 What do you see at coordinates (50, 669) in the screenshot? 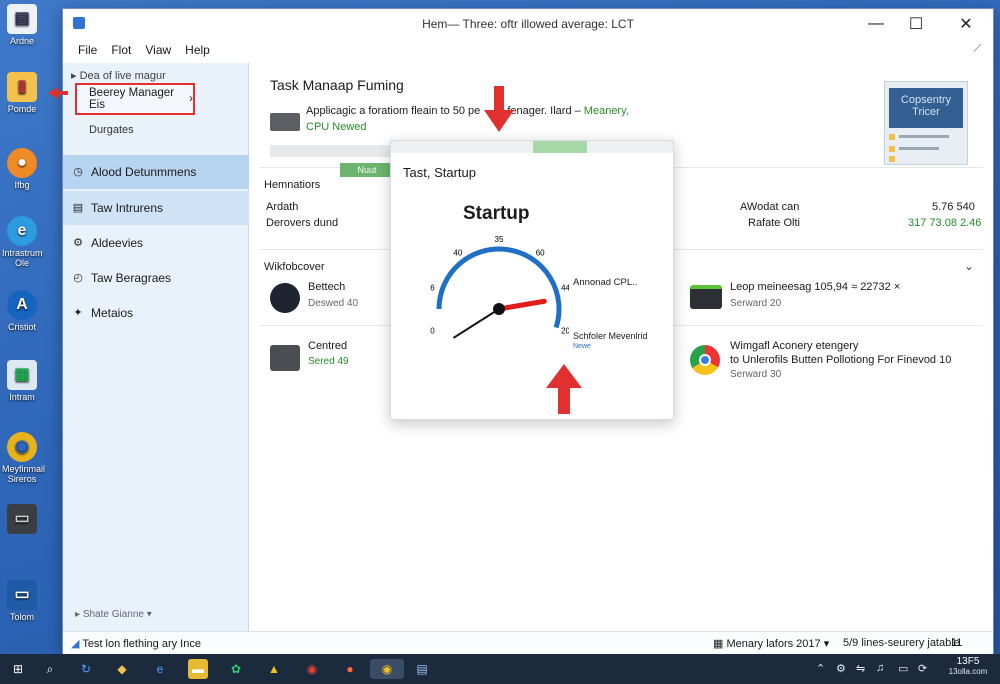
I see `search-icon: ⌕` at bounding box center [50, 669].